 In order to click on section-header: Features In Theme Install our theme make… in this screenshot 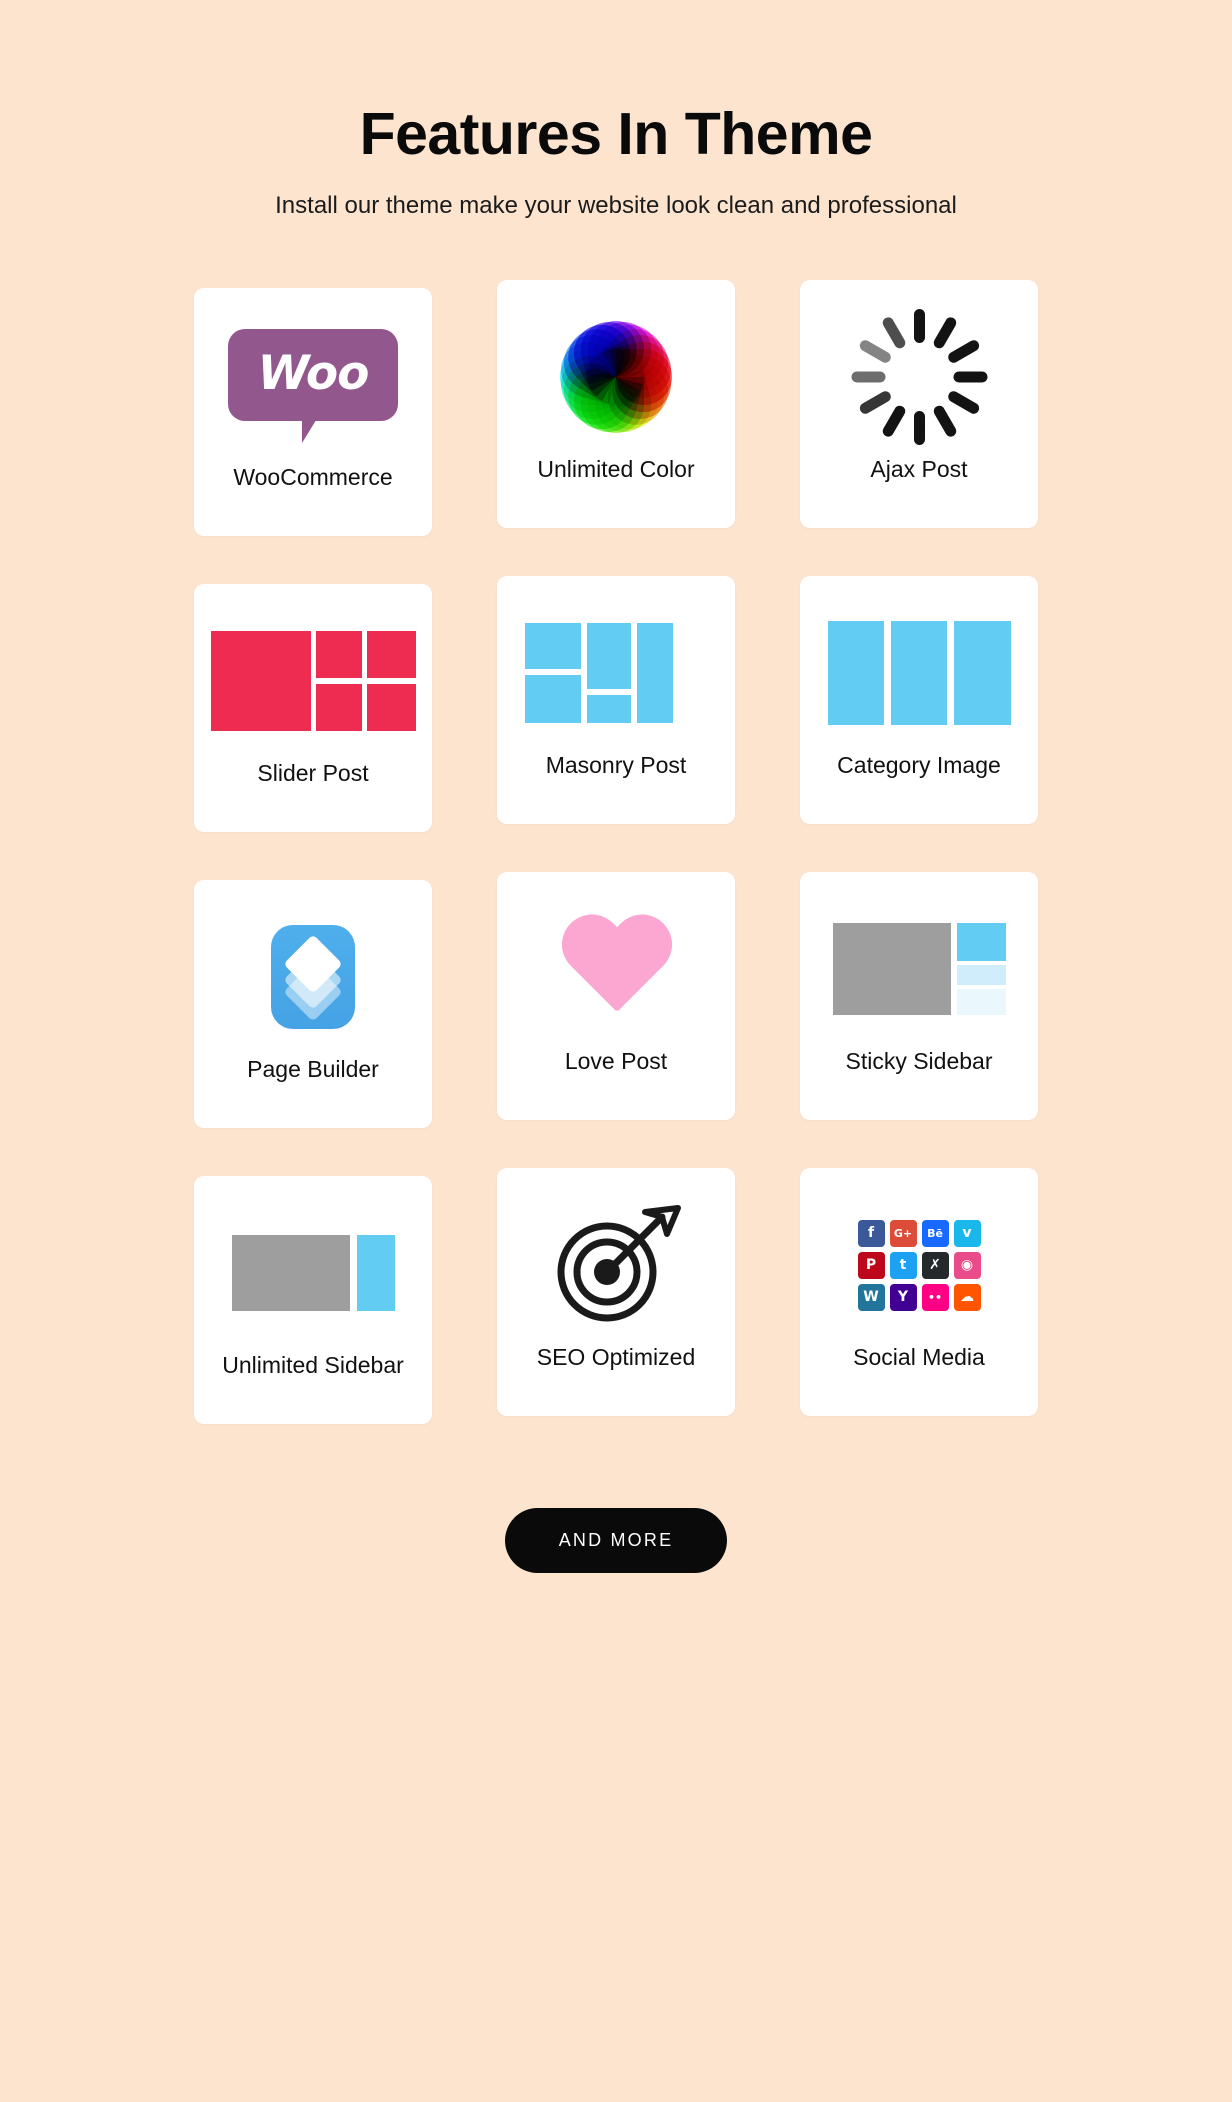, I will do `click(616, 110)`.